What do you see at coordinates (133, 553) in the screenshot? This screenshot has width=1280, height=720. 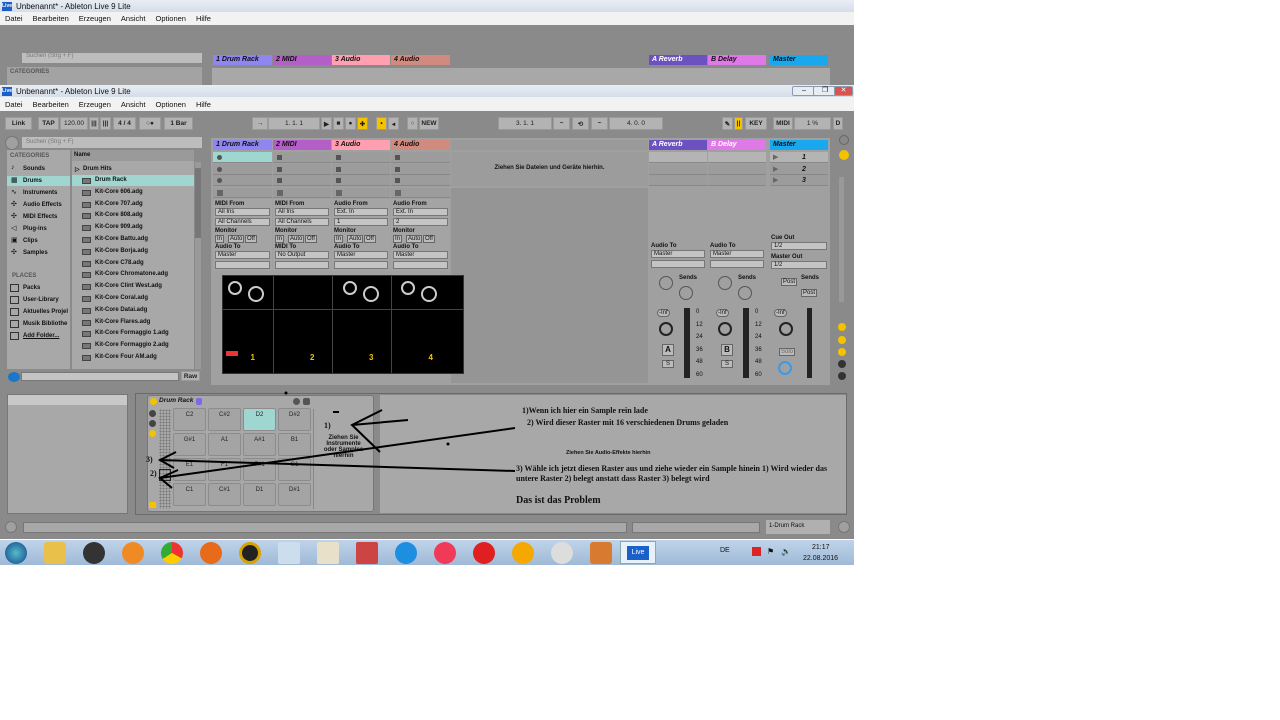 I see `media-player-icon` at bounding box center [133, 553].